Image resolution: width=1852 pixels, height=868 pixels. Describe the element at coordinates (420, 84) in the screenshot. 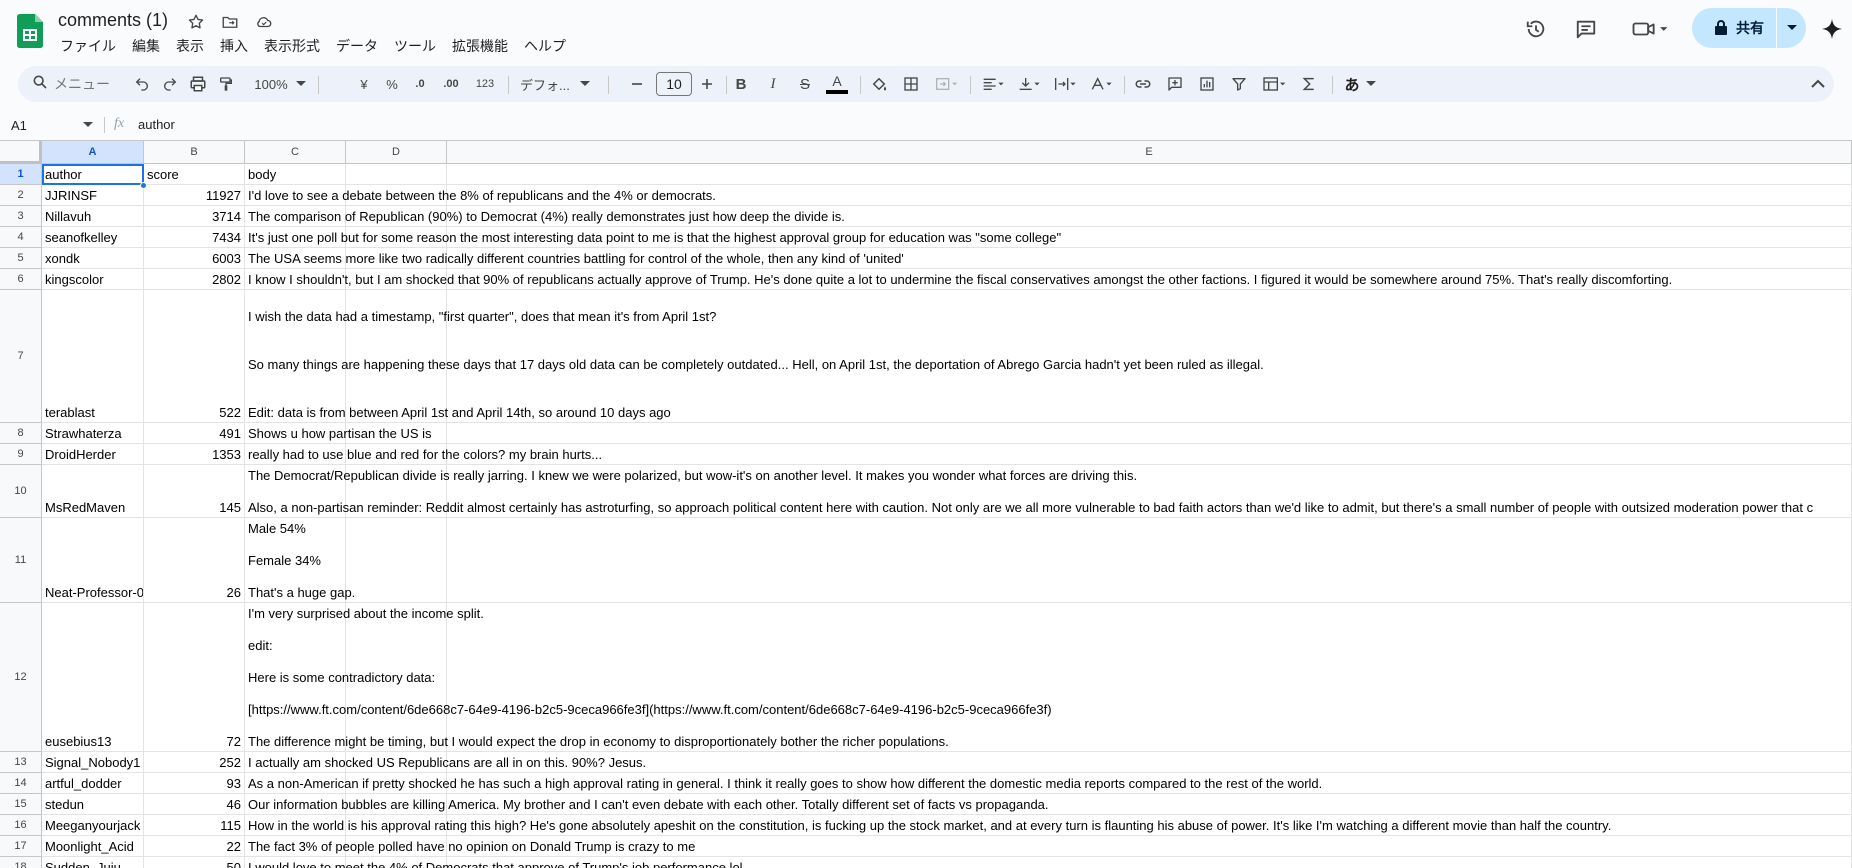

I see `decrease-decimal-button: .0` at that location.